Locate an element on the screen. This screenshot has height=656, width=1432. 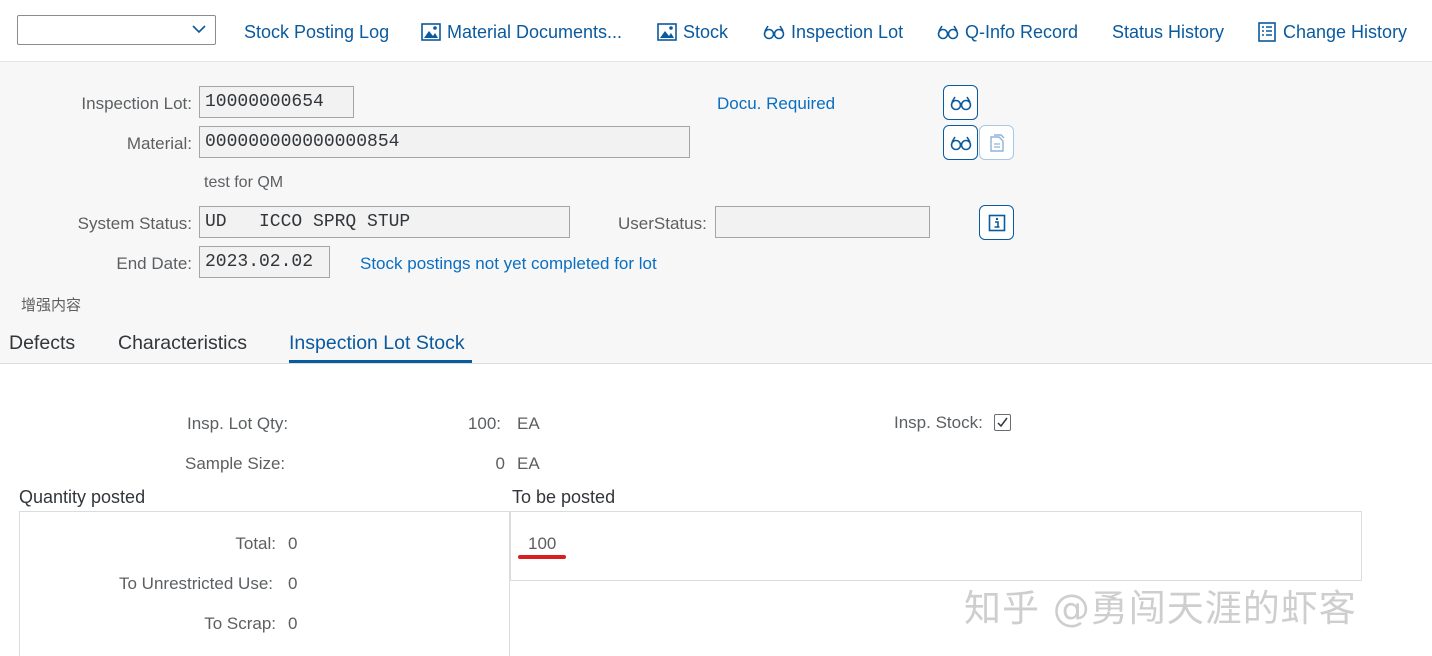
insp-lot-qty-label: Insp. Lot Qty: is located at coordinates (238, 423).